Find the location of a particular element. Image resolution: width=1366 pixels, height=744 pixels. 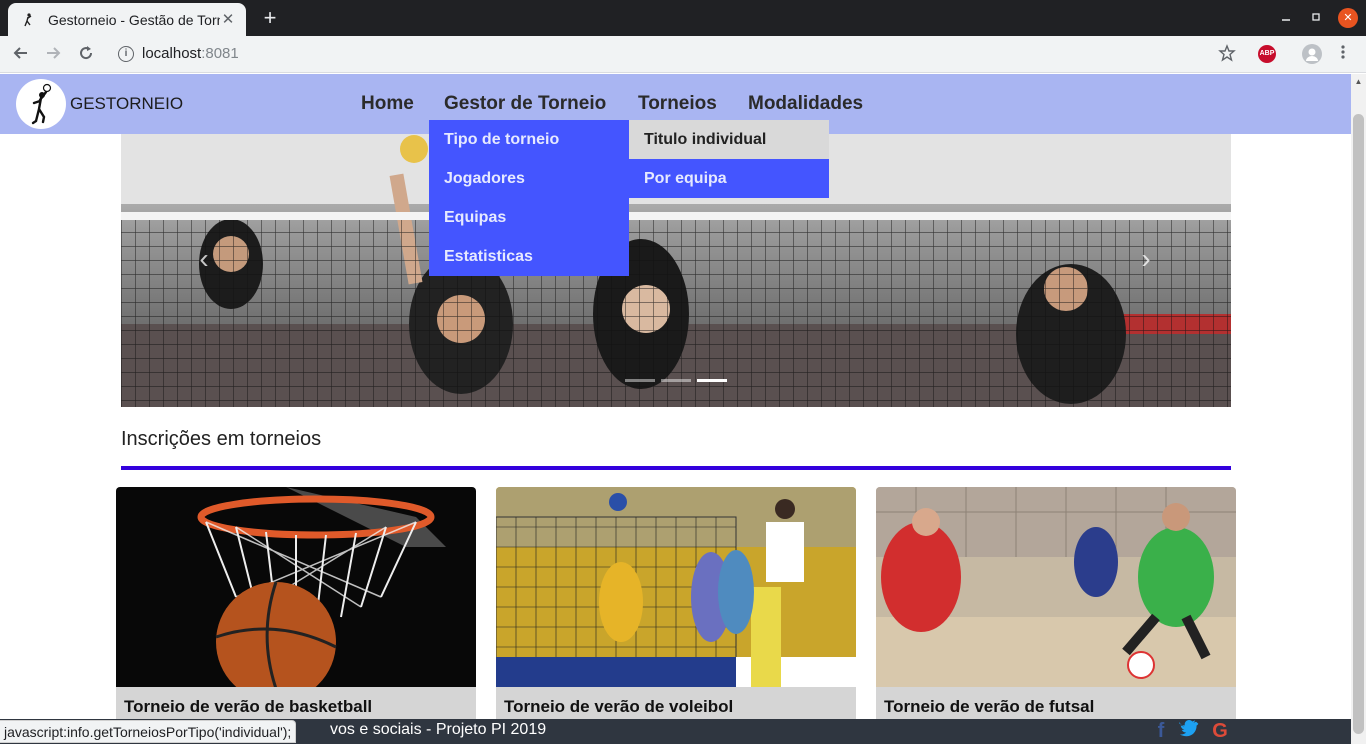

carousel-prev-button: ‹ is located at coordinates (204, 259).